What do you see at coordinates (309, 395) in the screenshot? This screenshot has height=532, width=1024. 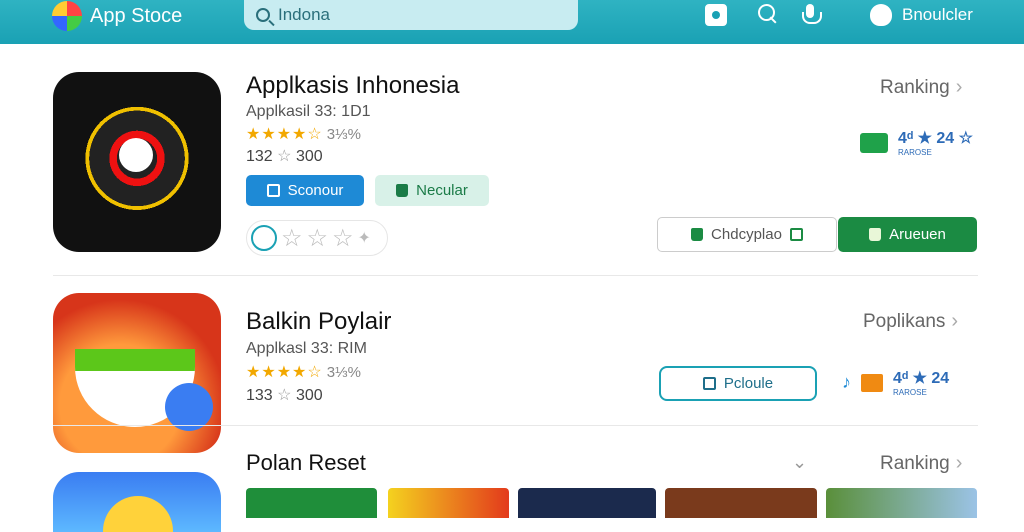 I see `app2-count-value: 300` at bounding box center [309, 395].